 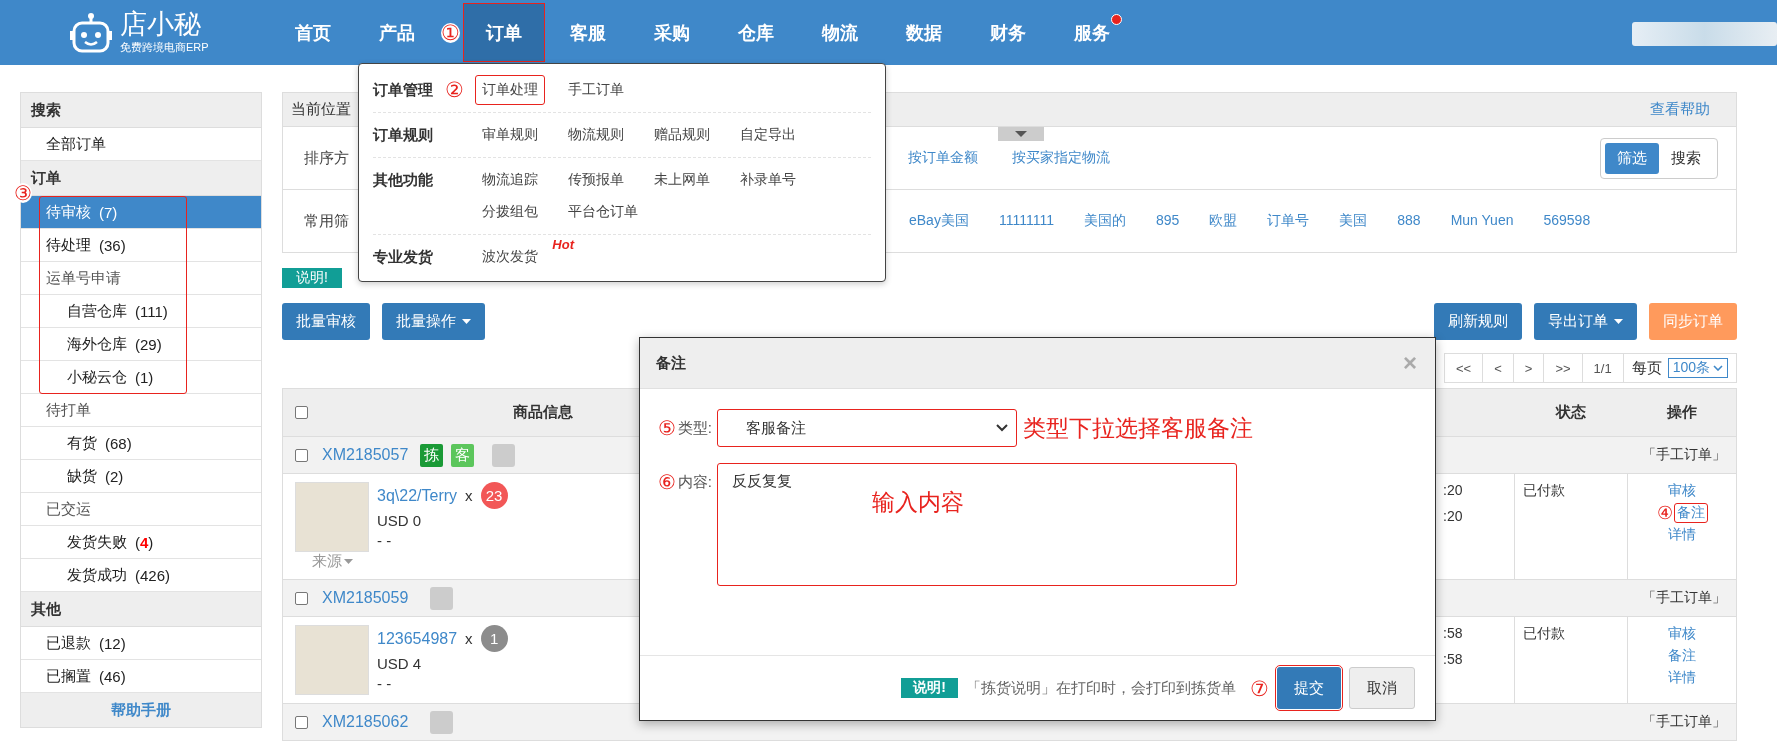 I want to click on collapse-toggle, so click(x=1021, y=134).